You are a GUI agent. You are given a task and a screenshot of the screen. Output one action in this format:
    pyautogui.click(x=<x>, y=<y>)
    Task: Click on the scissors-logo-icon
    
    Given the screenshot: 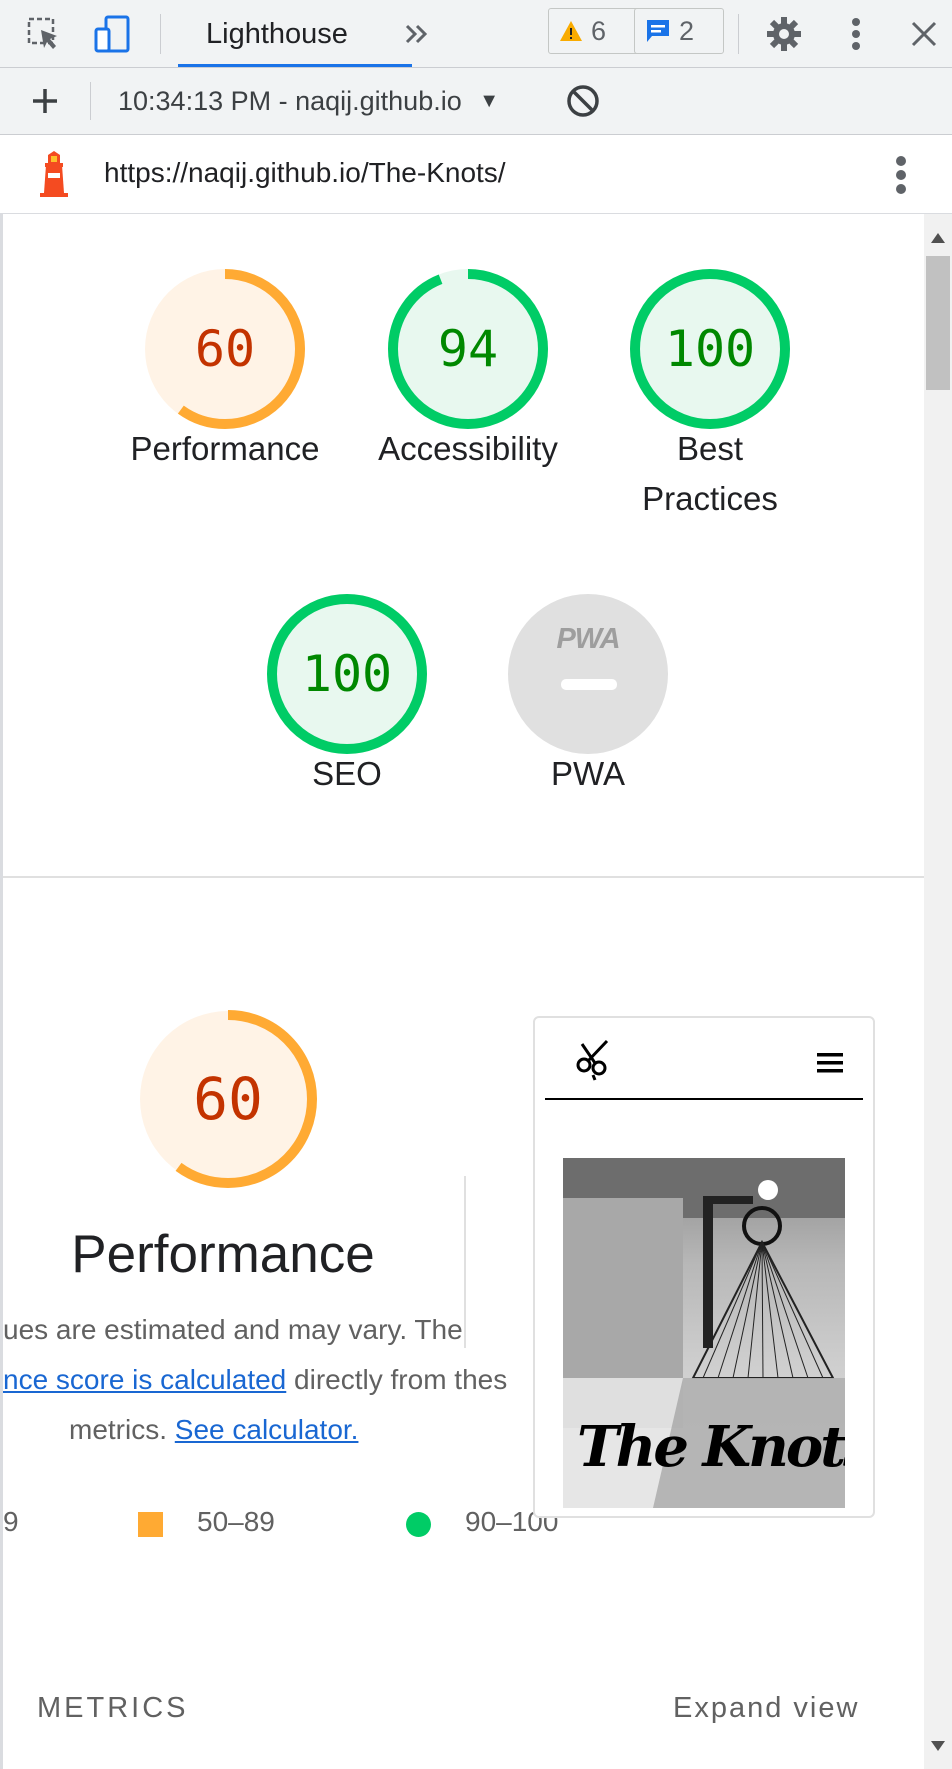 What is the action you would take?
    pyautogui.click(x=593, y=1060)
    